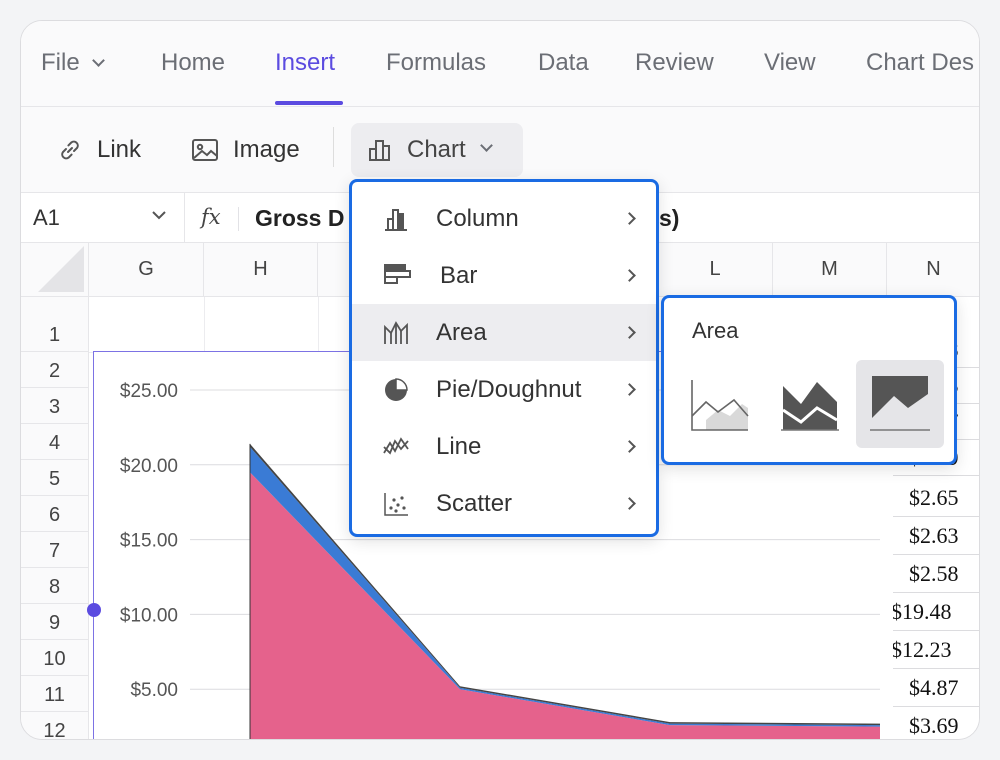  I want to click on y-tick-label: $5.00, so click(154, 690).